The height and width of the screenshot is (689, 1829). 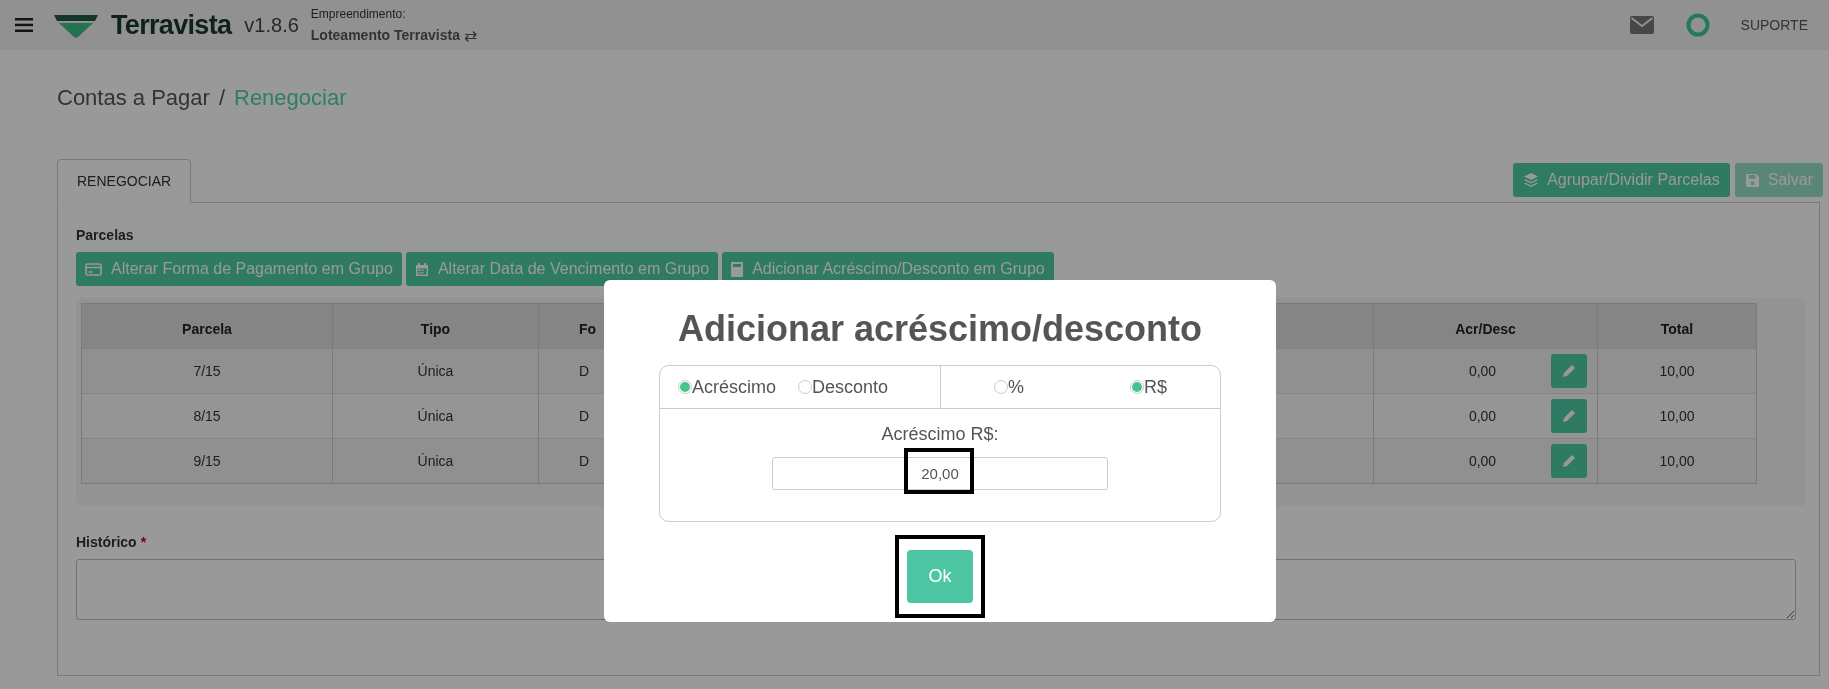 I want to click on layers-icon, so click(x=1531, y=180).